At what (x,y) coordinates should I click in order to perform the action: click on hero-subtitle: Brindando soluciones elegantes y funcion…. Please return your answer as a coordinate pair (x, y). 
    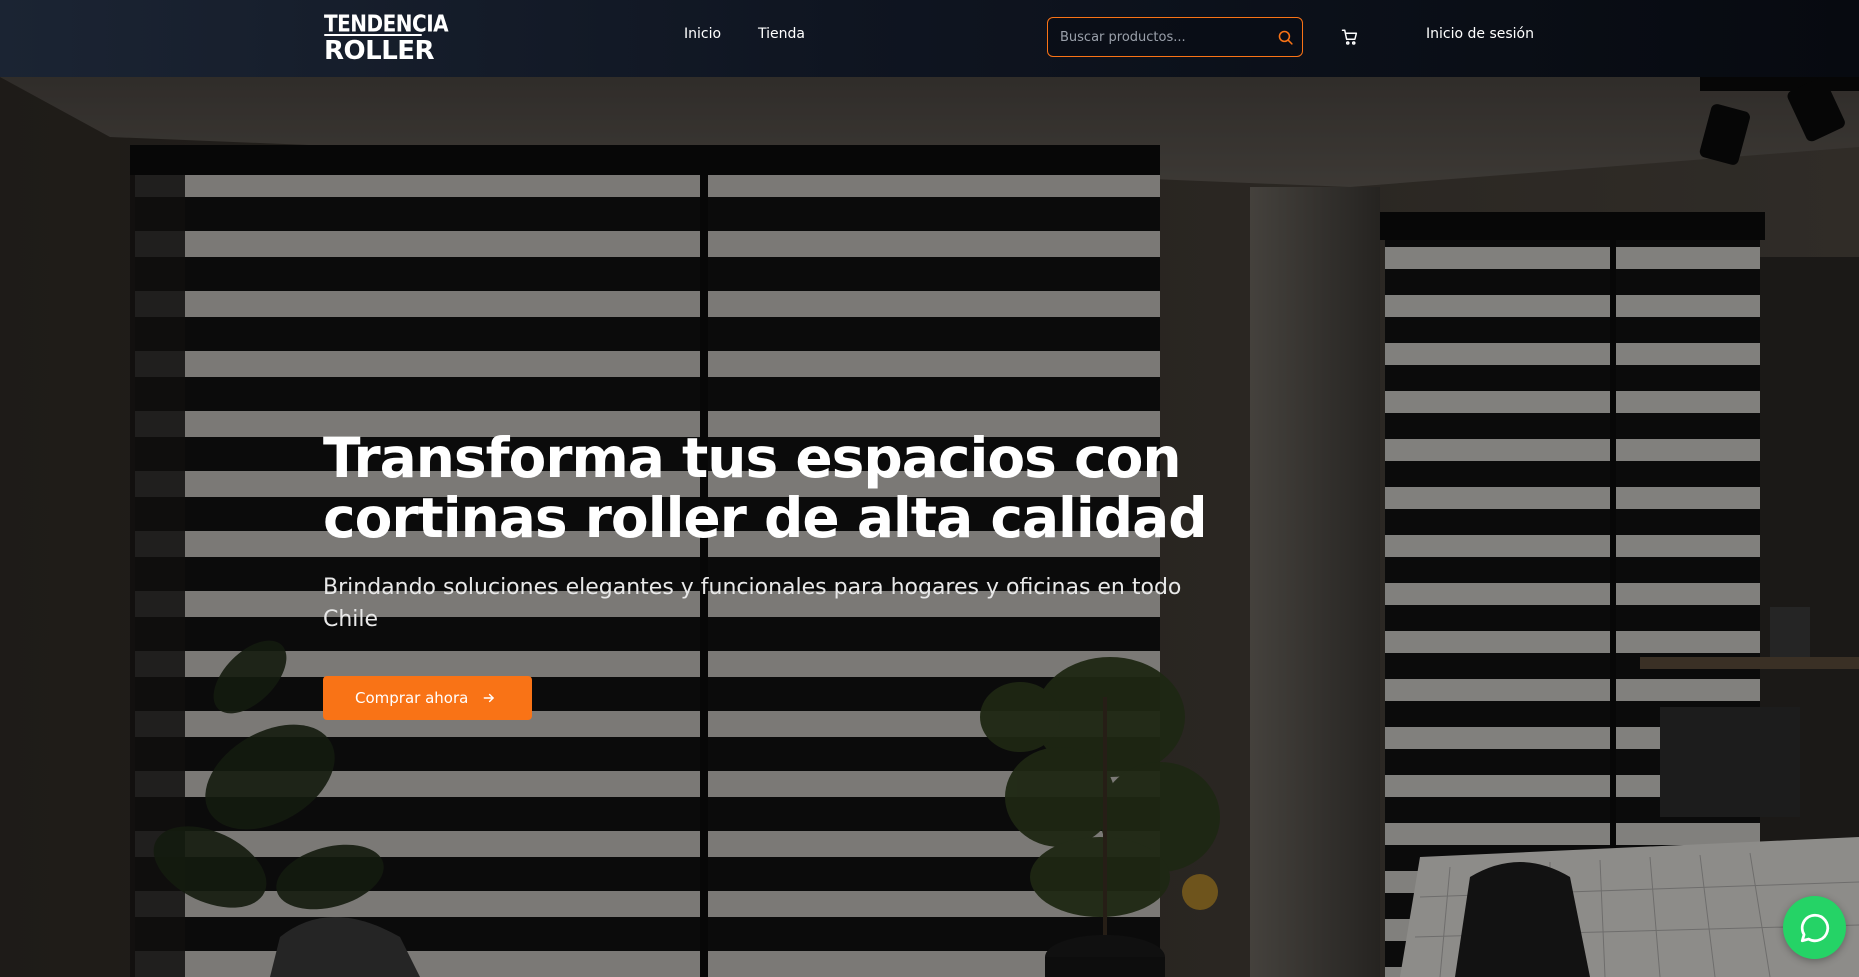
    Looking at the image, I should click on (752, 603).